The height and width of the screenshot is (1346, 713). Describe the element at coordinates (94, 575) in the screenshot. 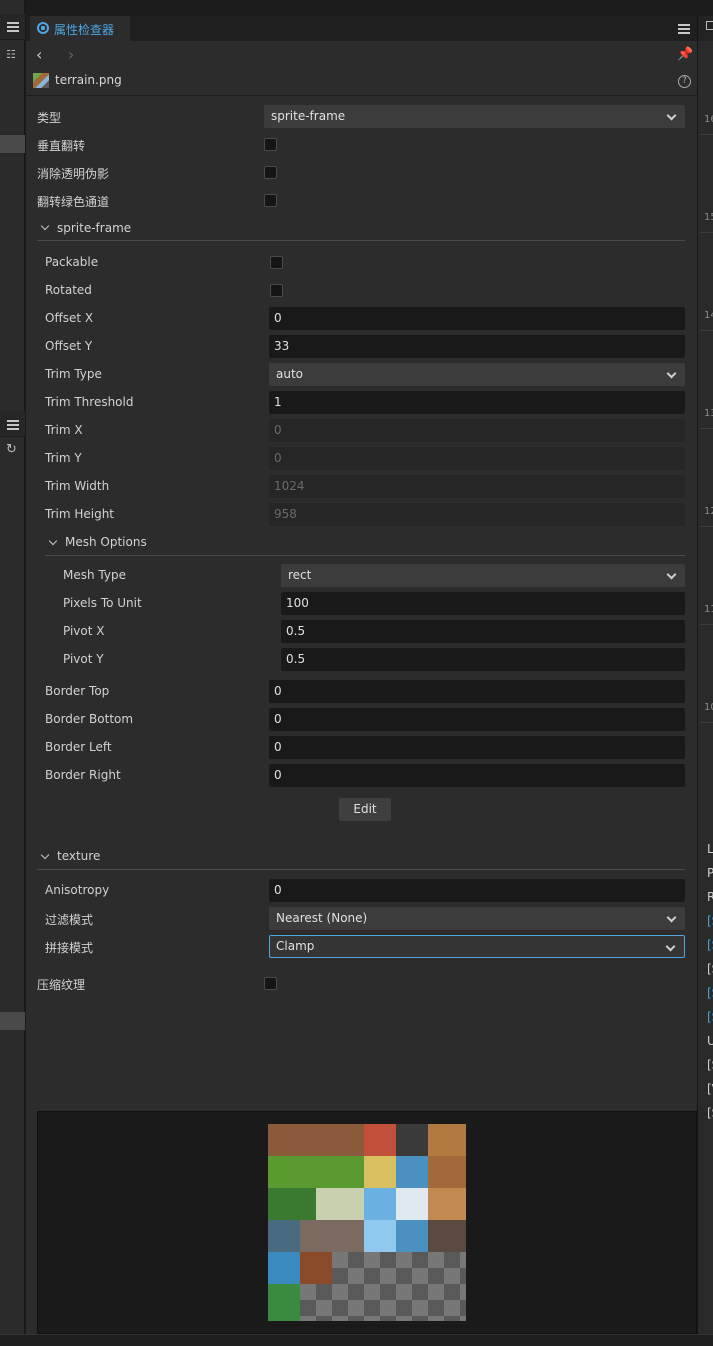

I see `mesh-type-label: Mesh Type` at that location.